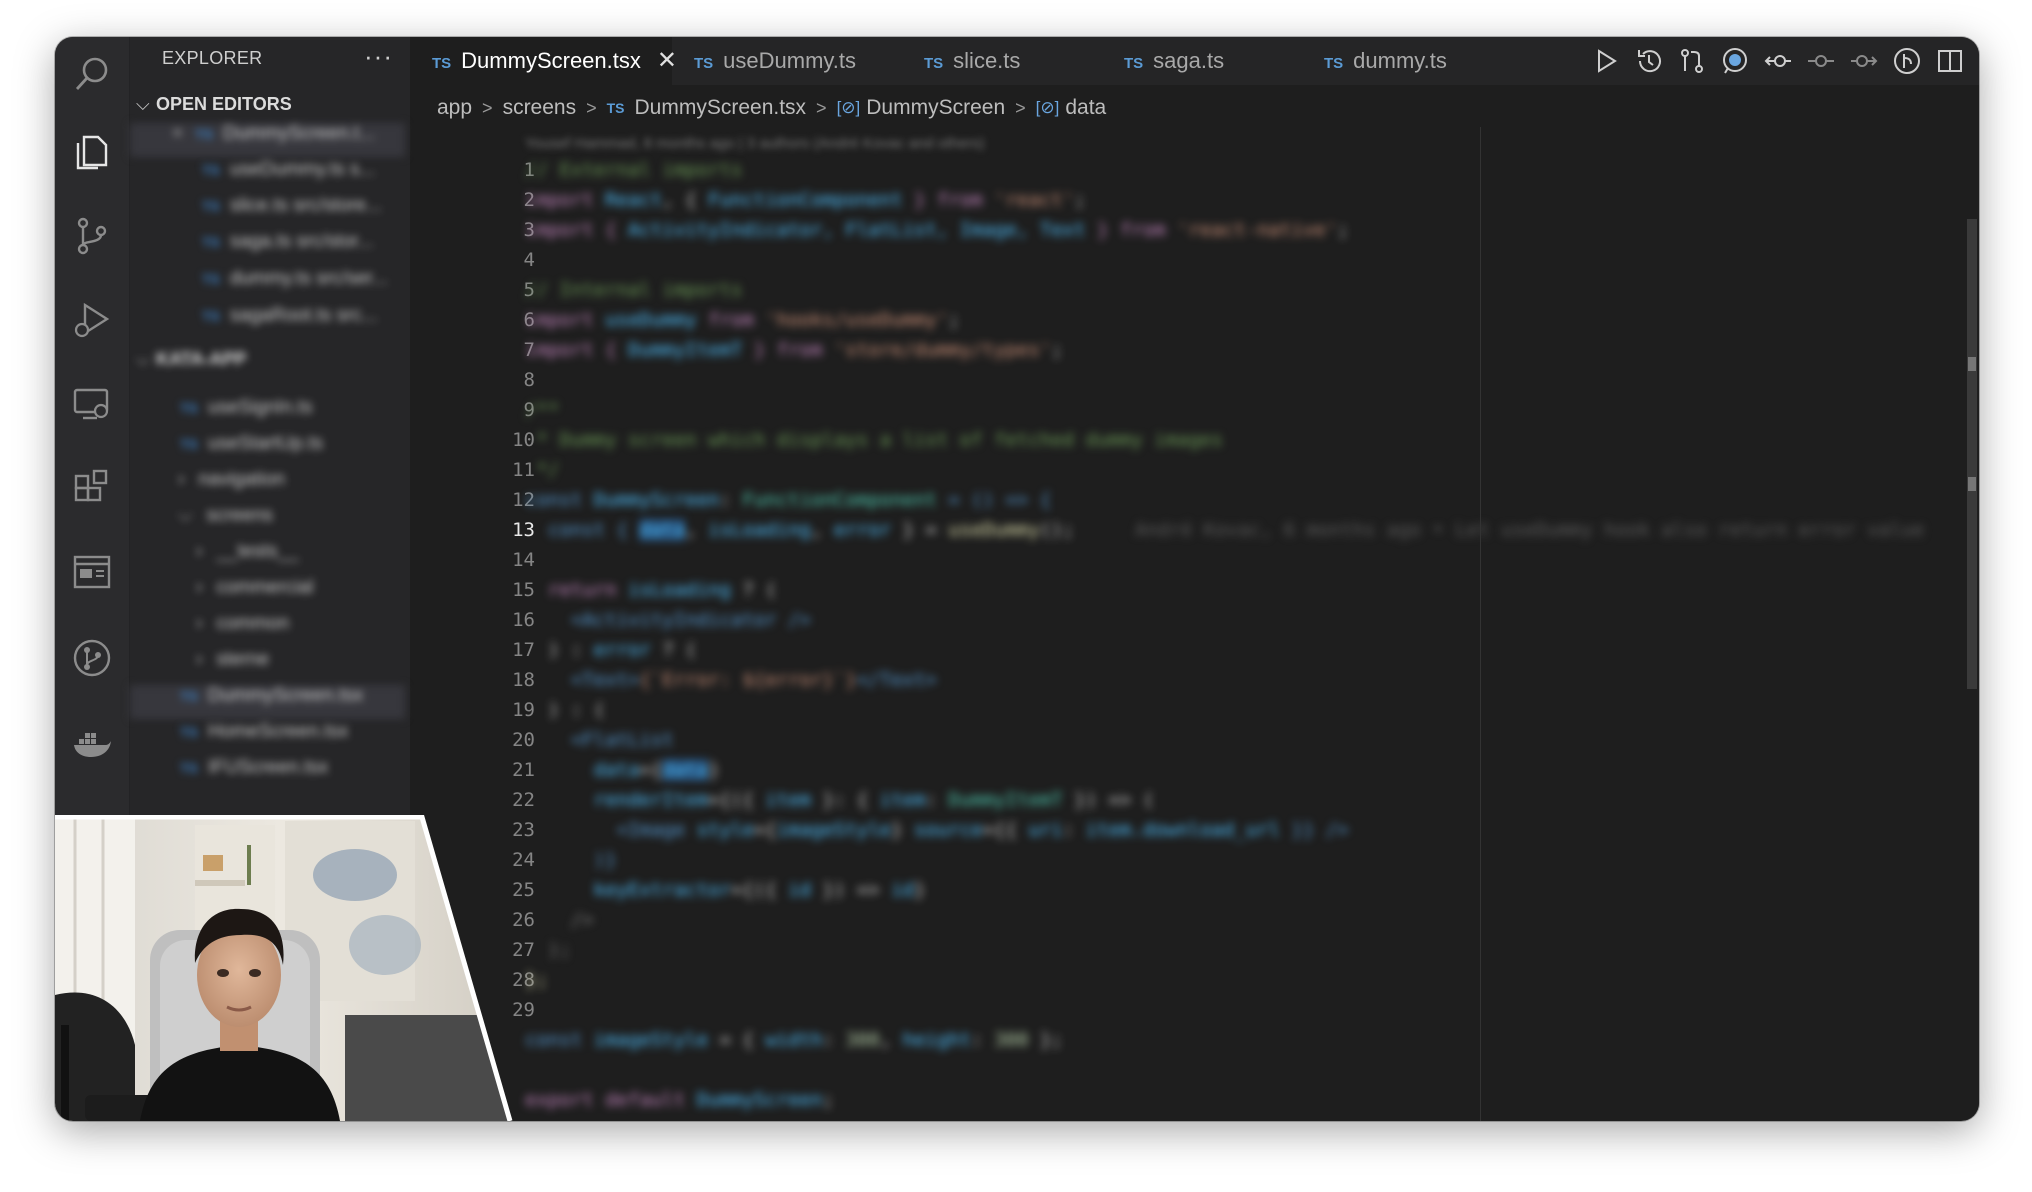  What do you see at coordinates (651, 590) in the screenshot?
I see `code-line: return isLoading ? (` at bounding box center [651, 590].